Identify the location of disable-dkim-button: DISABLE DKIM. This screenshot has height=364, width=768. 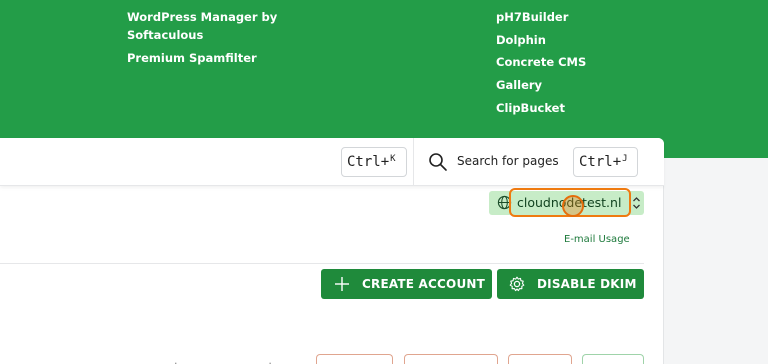
(570, 284).